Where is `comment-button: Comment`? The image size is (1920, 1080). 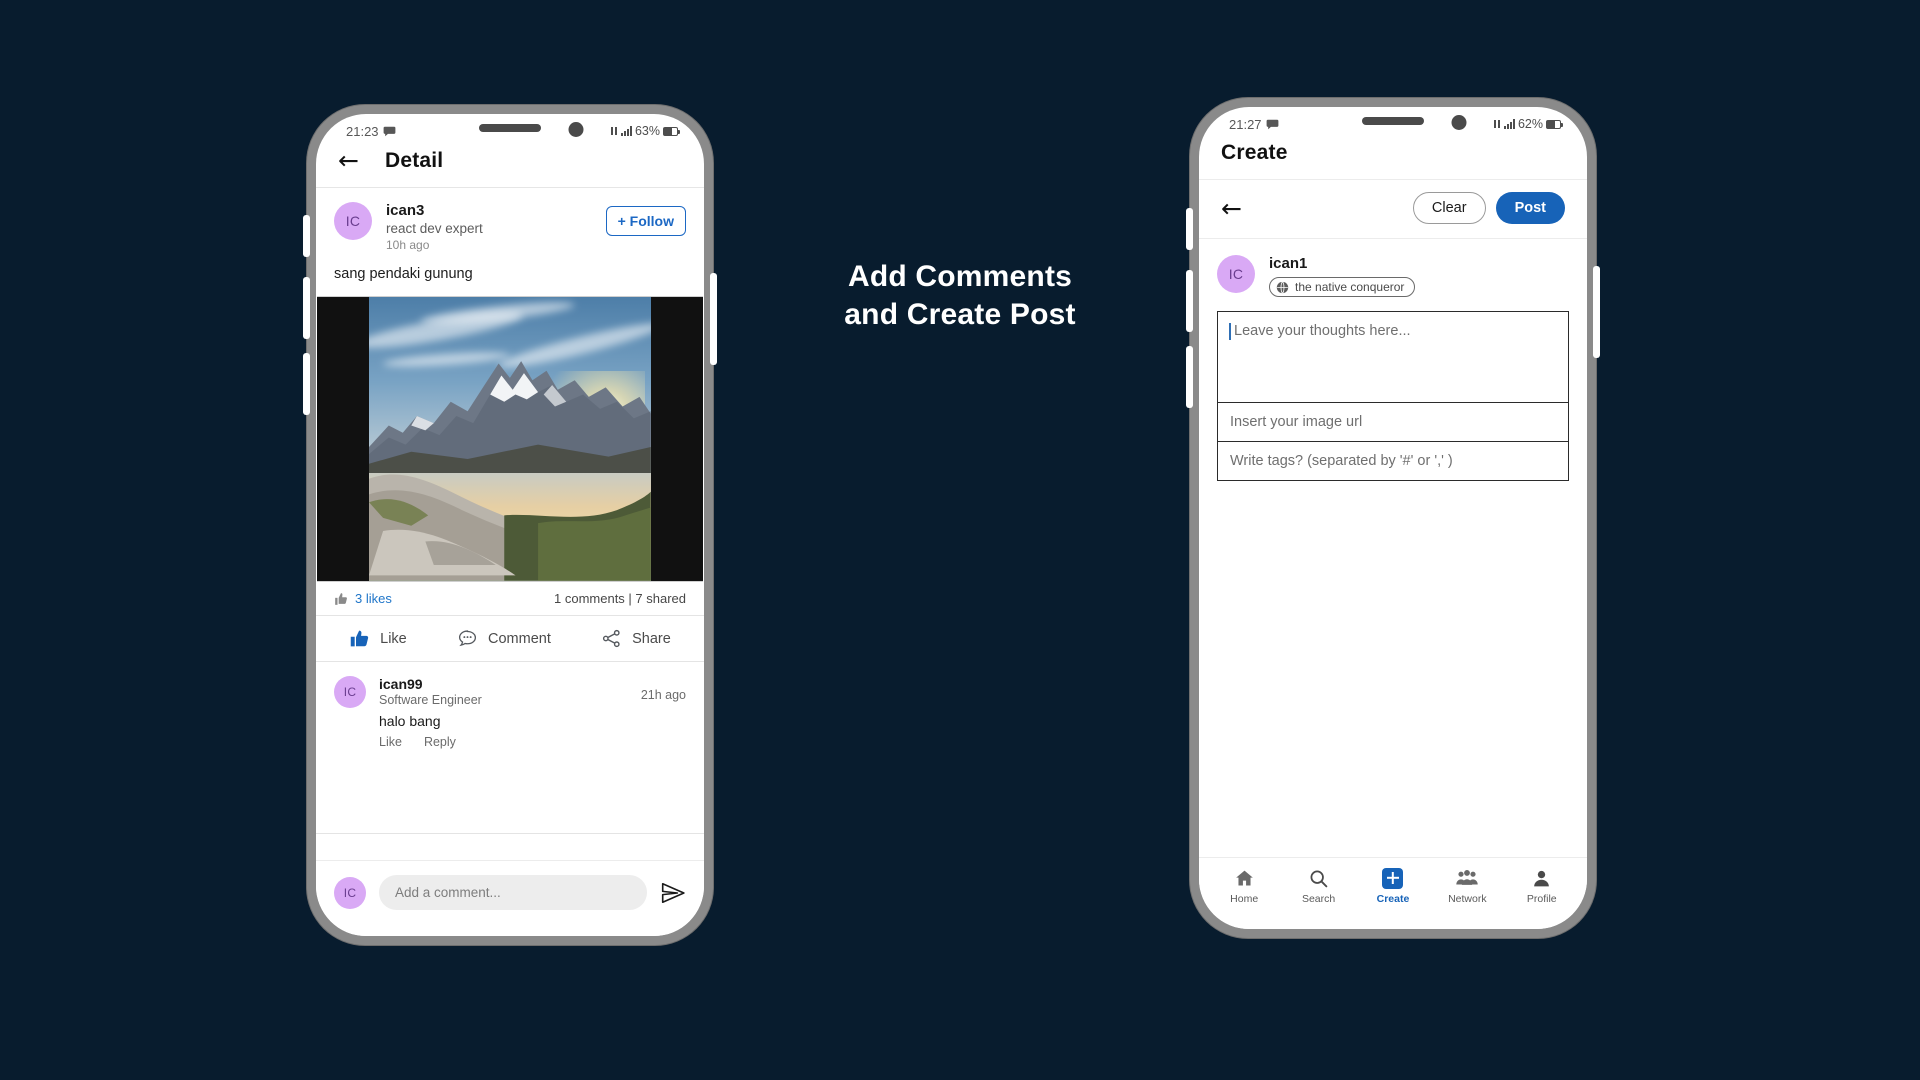
comment-button: Comment is located at coordinates (504, 638).